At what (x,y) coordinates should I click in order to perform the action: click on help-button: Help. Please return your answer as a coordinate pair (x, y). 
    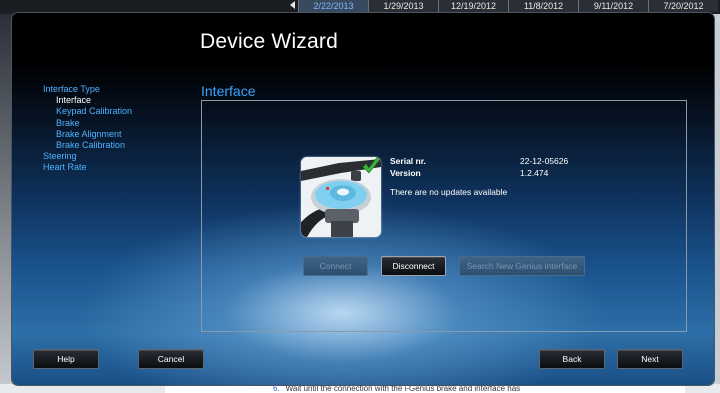
    Looking at the image, I should click on (66, 359).